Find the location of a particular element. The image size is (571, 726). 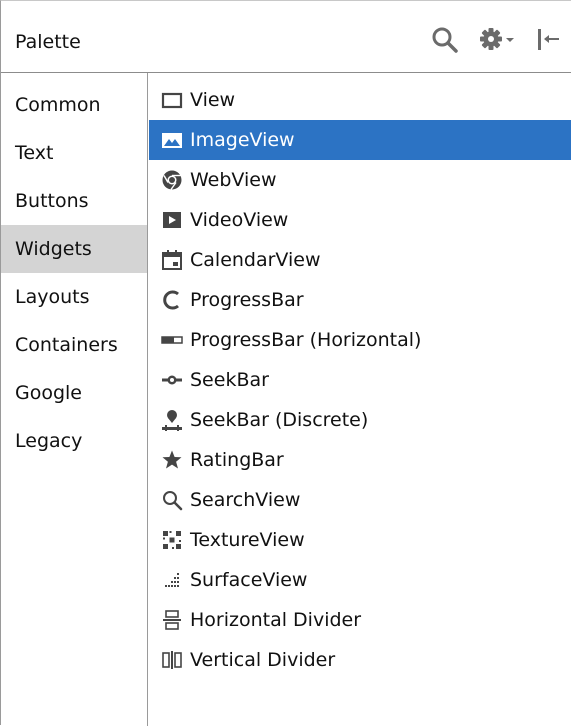

palette-item-imageview: ImageView is located at coordinates (360, 140).